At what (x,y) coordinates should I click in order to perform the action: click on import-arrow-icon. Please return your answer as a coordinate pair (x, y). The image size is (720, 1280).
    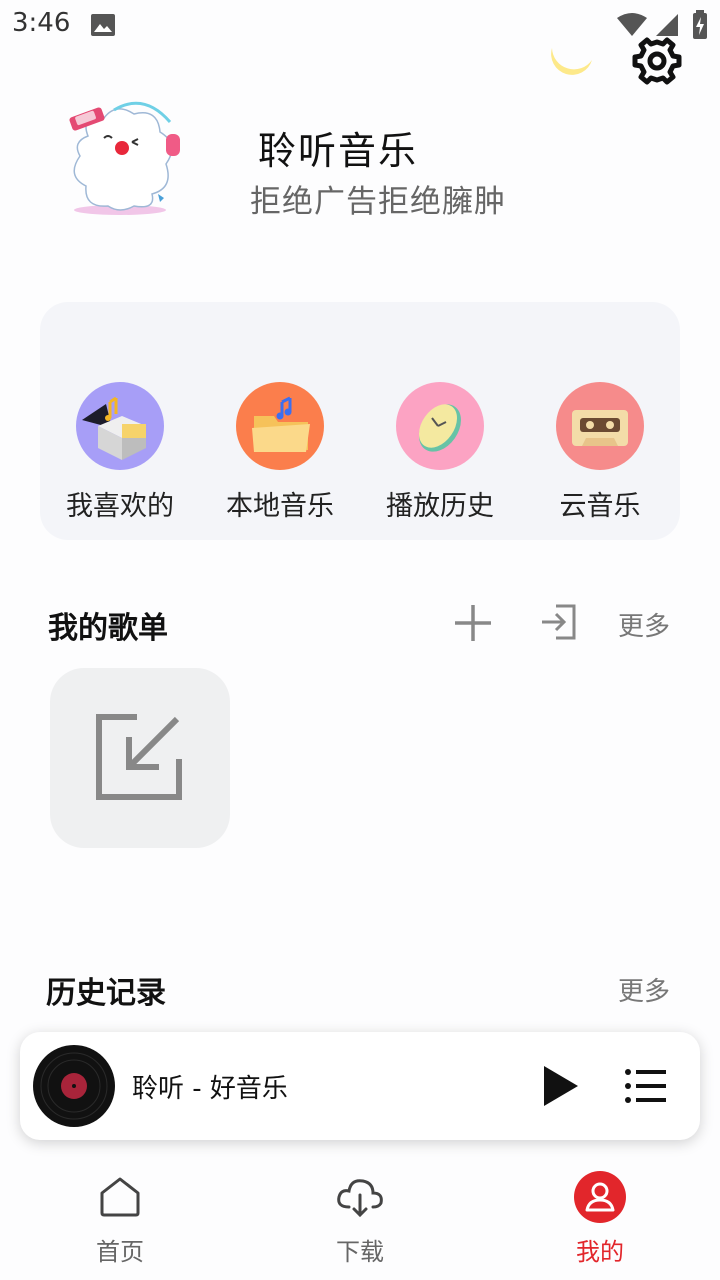
    Looking at the image, I should click on (139, 757).